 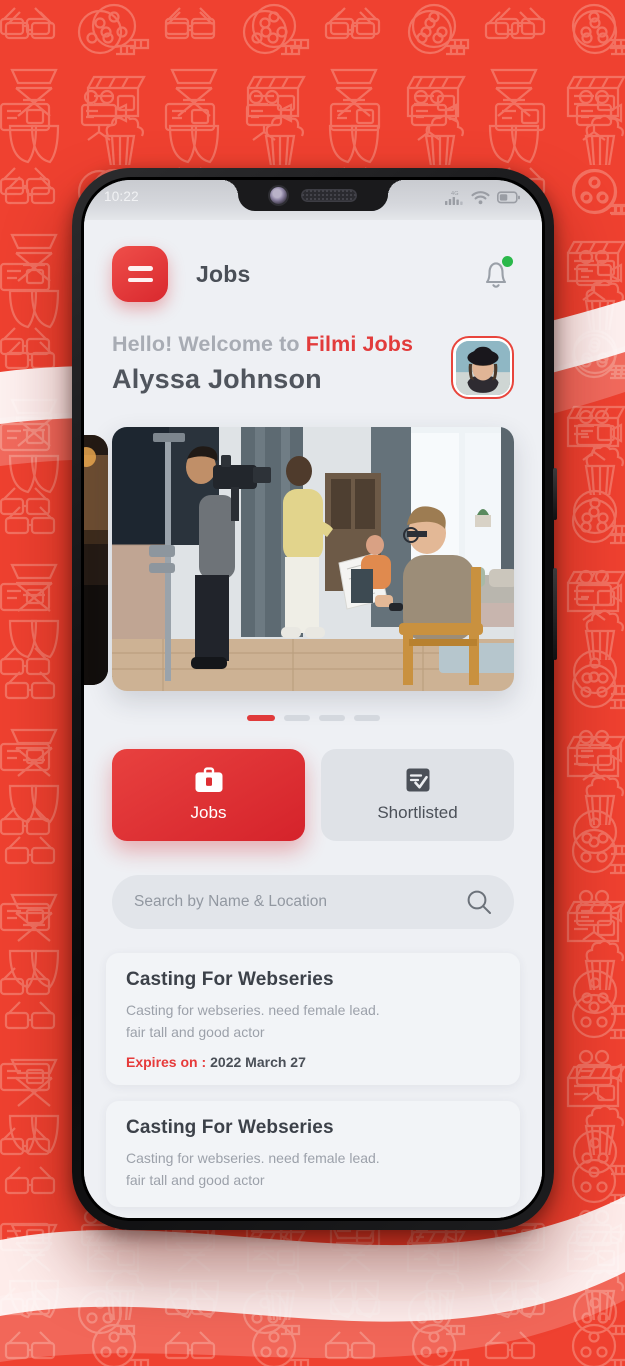 What do you see at coordinates (454, 198) in the screenshot?
I see `signal-icon: 4G` at bounding box center [454, 198].